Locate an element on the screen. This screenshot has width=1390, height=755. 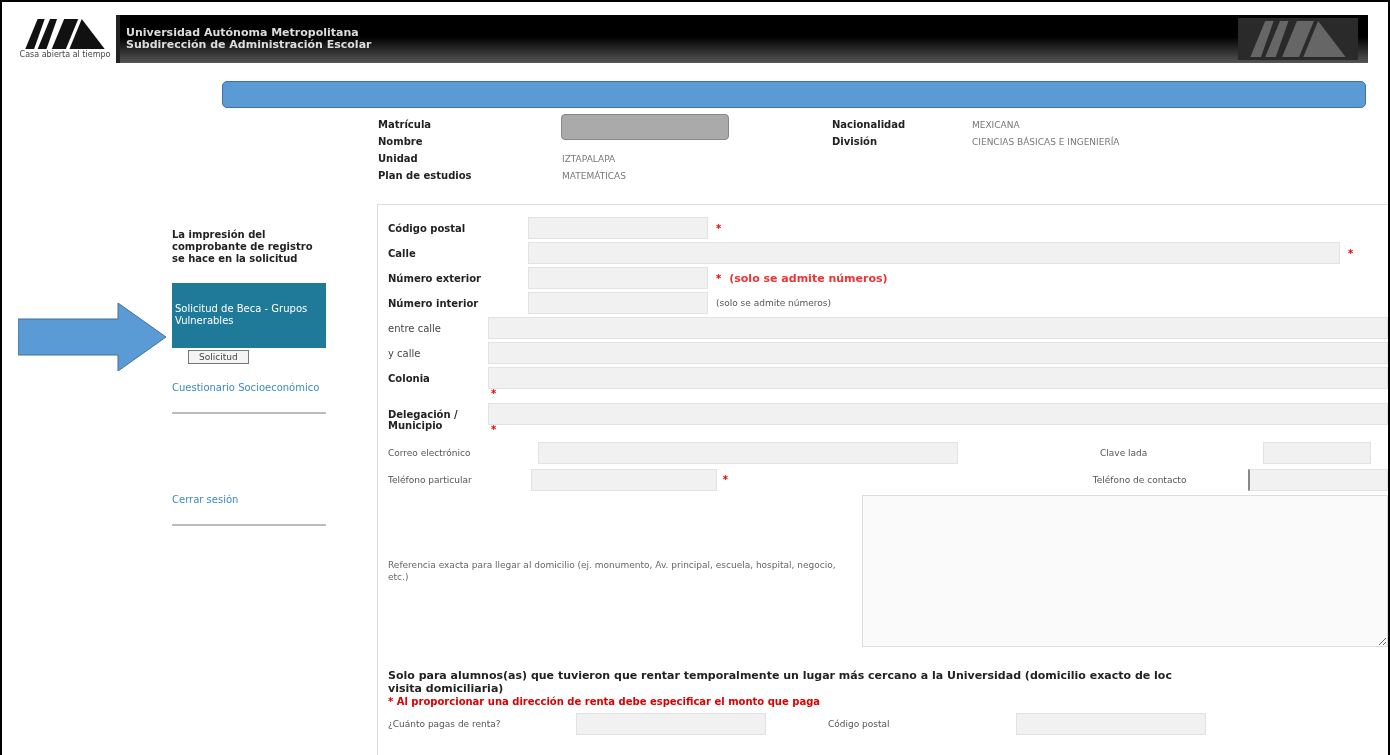
field-label: Delegación / Municipio is located at coordinates (423, 420).